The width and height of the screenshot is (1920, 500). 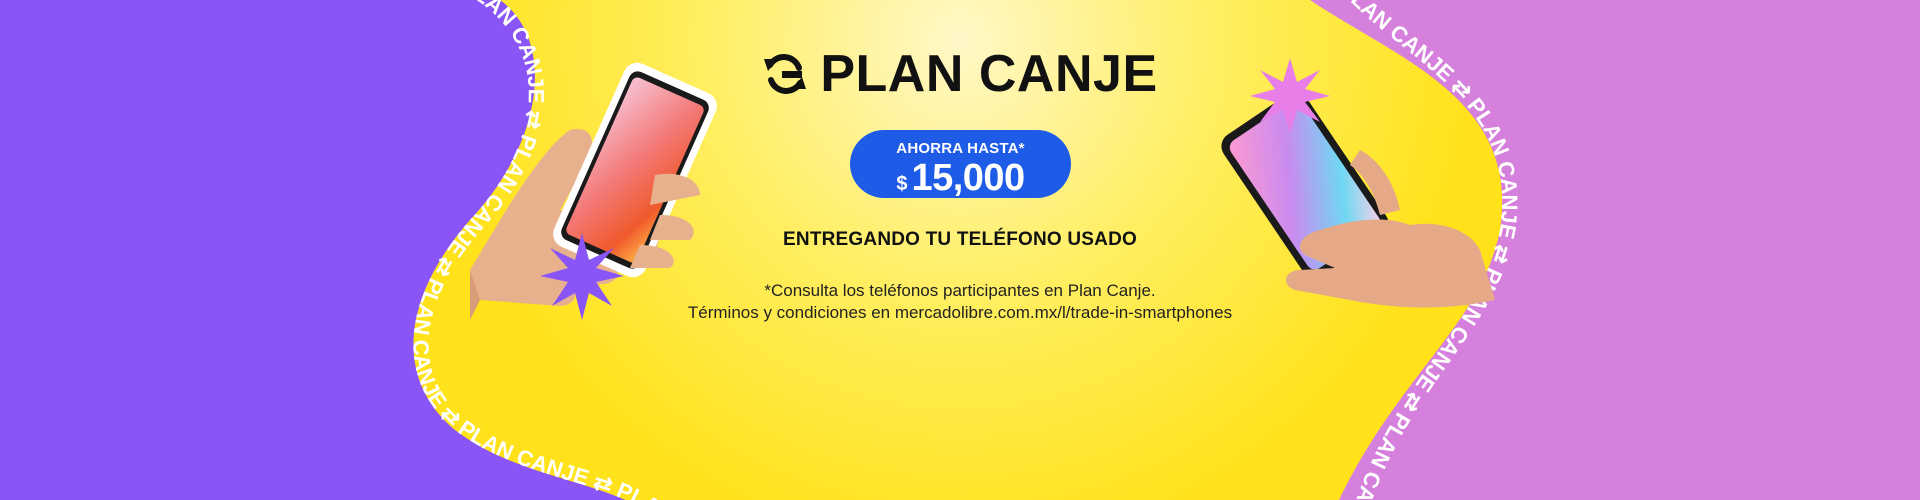 I want to click on savings-label: AHORRA HASTA*, so click(x=960, y=148).